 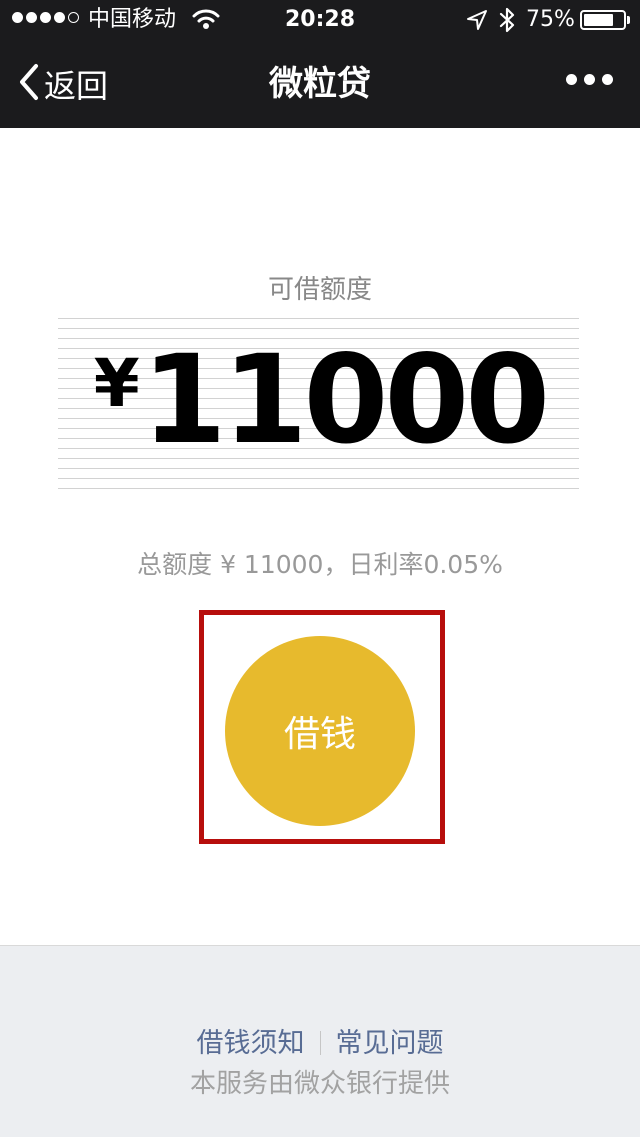 I want to click on credit-label: 可借额度, so click(x=319, y=290).